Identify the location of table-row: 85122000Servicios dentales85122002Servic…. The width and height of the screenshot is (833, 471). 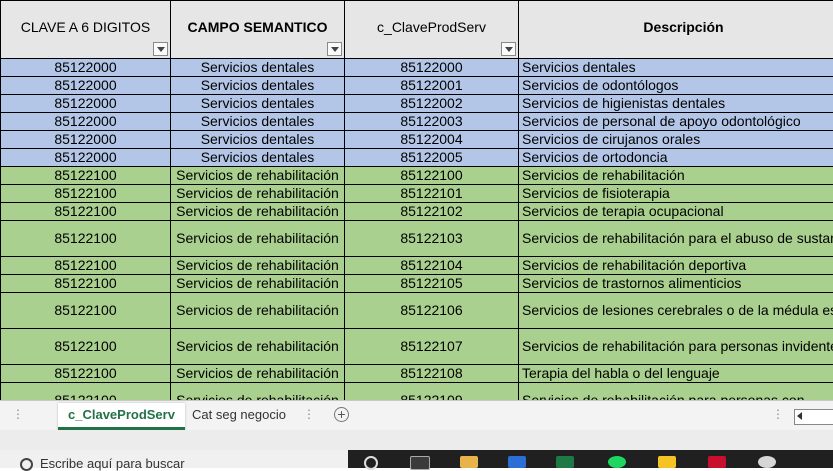
(417, 104).